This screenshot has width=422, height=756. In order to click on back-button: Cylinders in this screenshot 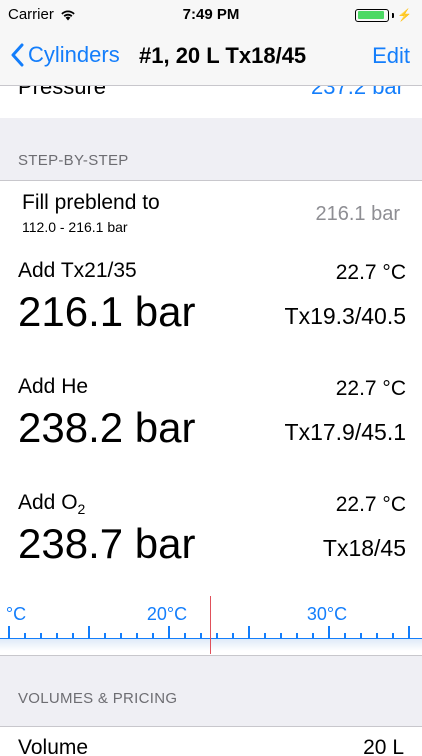, I will do `click(65, 55)`.